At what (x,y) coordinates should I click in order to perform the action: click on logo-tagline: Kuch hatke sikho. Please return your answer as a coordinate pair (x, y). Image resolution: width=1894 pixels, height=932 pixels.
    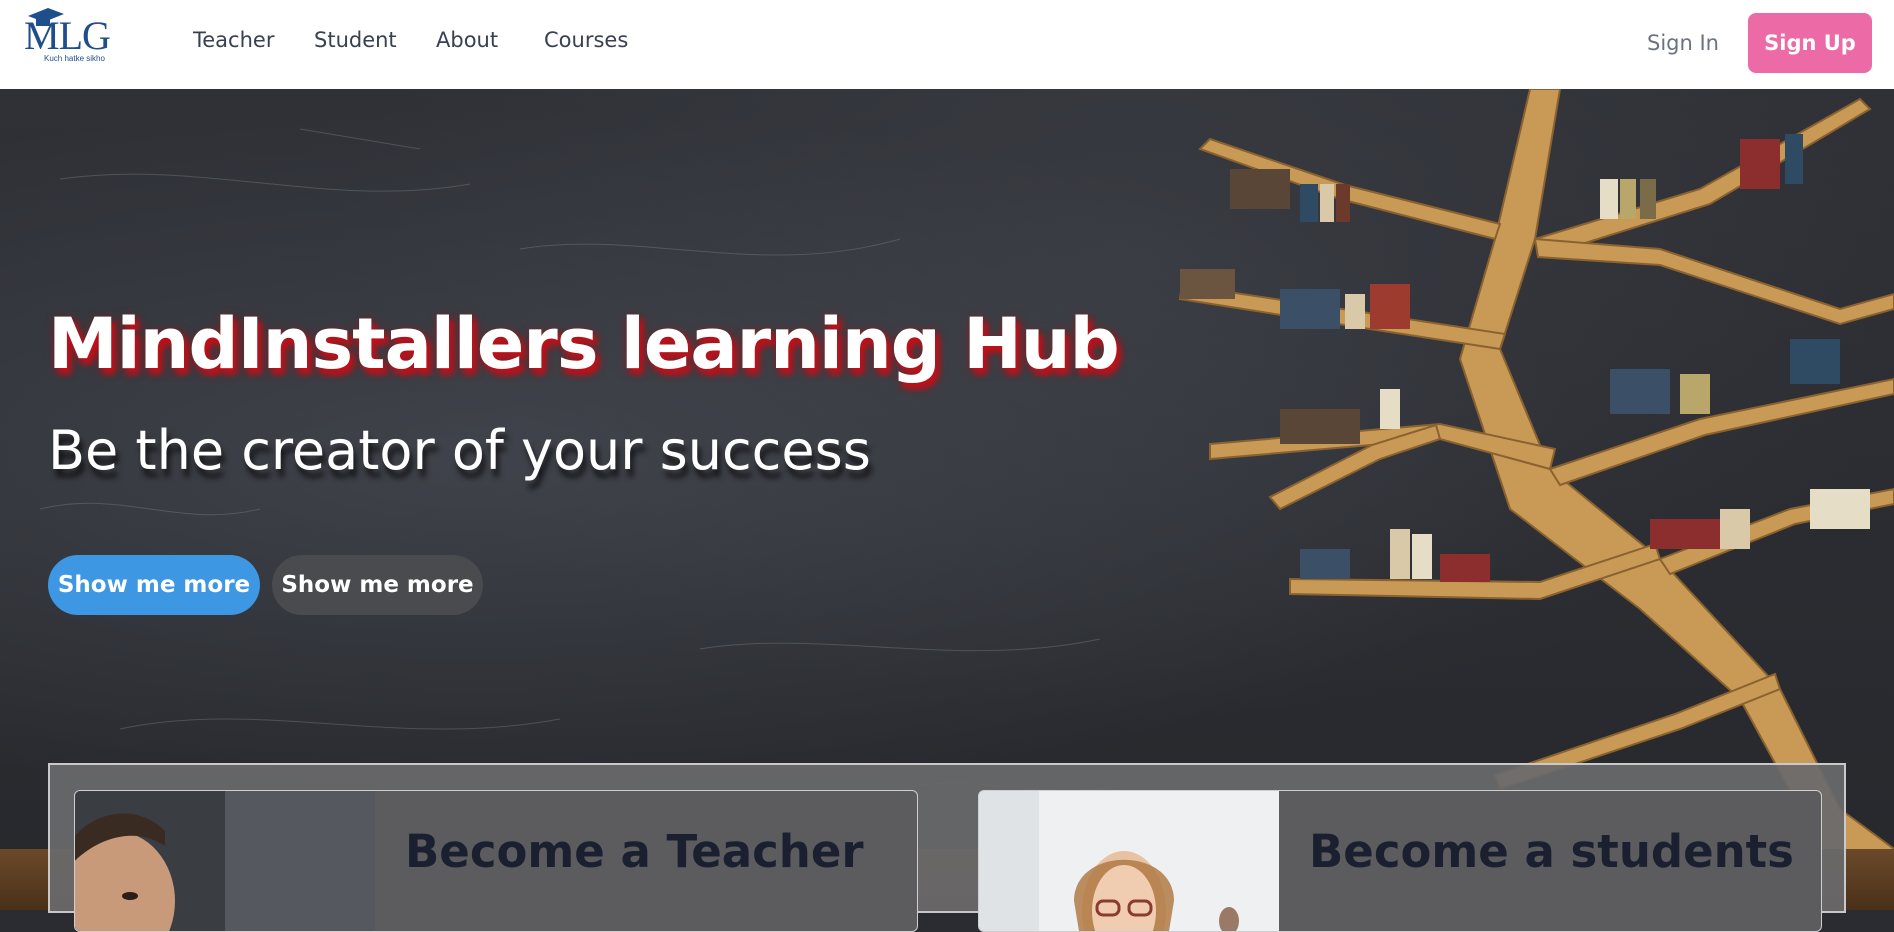
    Looking at the image, I should click on (74, 58).